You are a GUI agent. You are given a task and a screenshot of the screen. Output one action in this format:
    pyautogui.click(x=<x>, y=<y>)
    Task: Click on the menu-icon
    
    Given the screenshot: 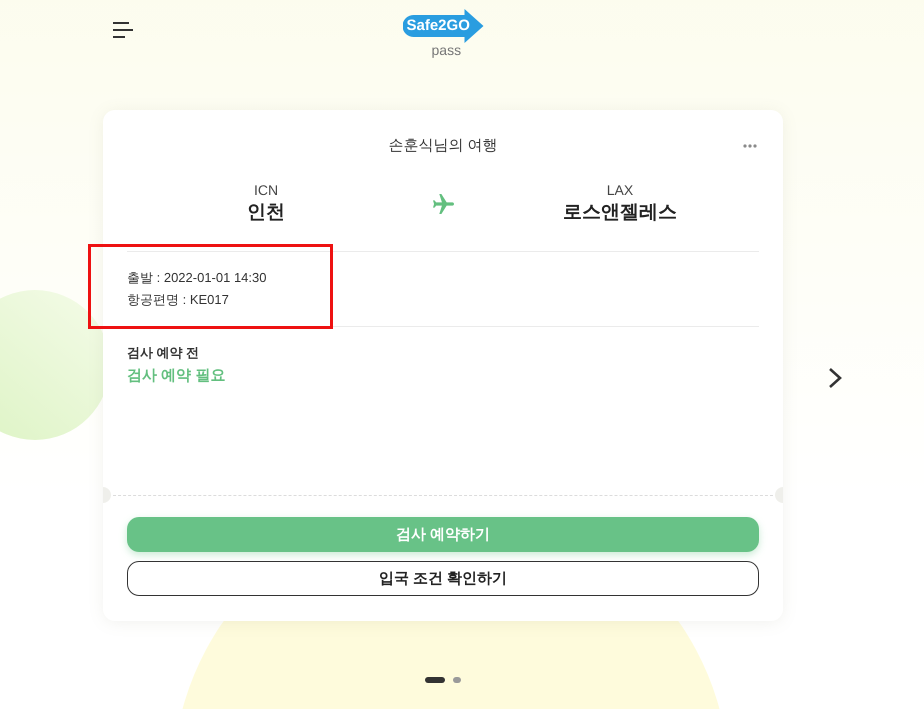 What is the action you would take?
    pyautogui.click(x=123, y=30)
    